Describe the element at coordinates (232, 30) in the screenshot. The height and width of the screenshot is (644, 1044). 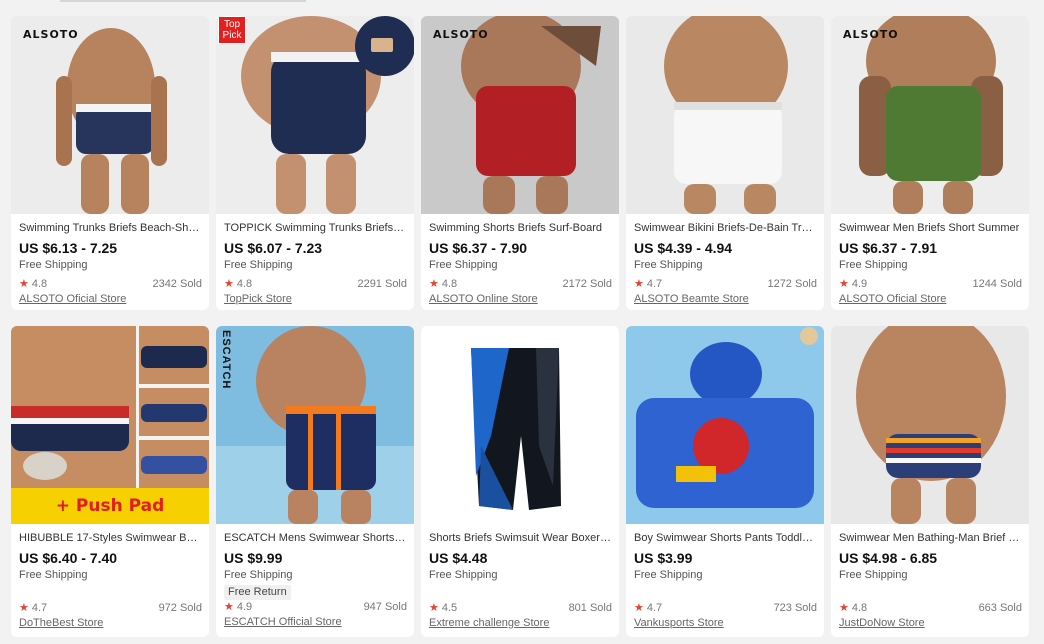
I see `top-pick-tag: Top Pick` at that location.